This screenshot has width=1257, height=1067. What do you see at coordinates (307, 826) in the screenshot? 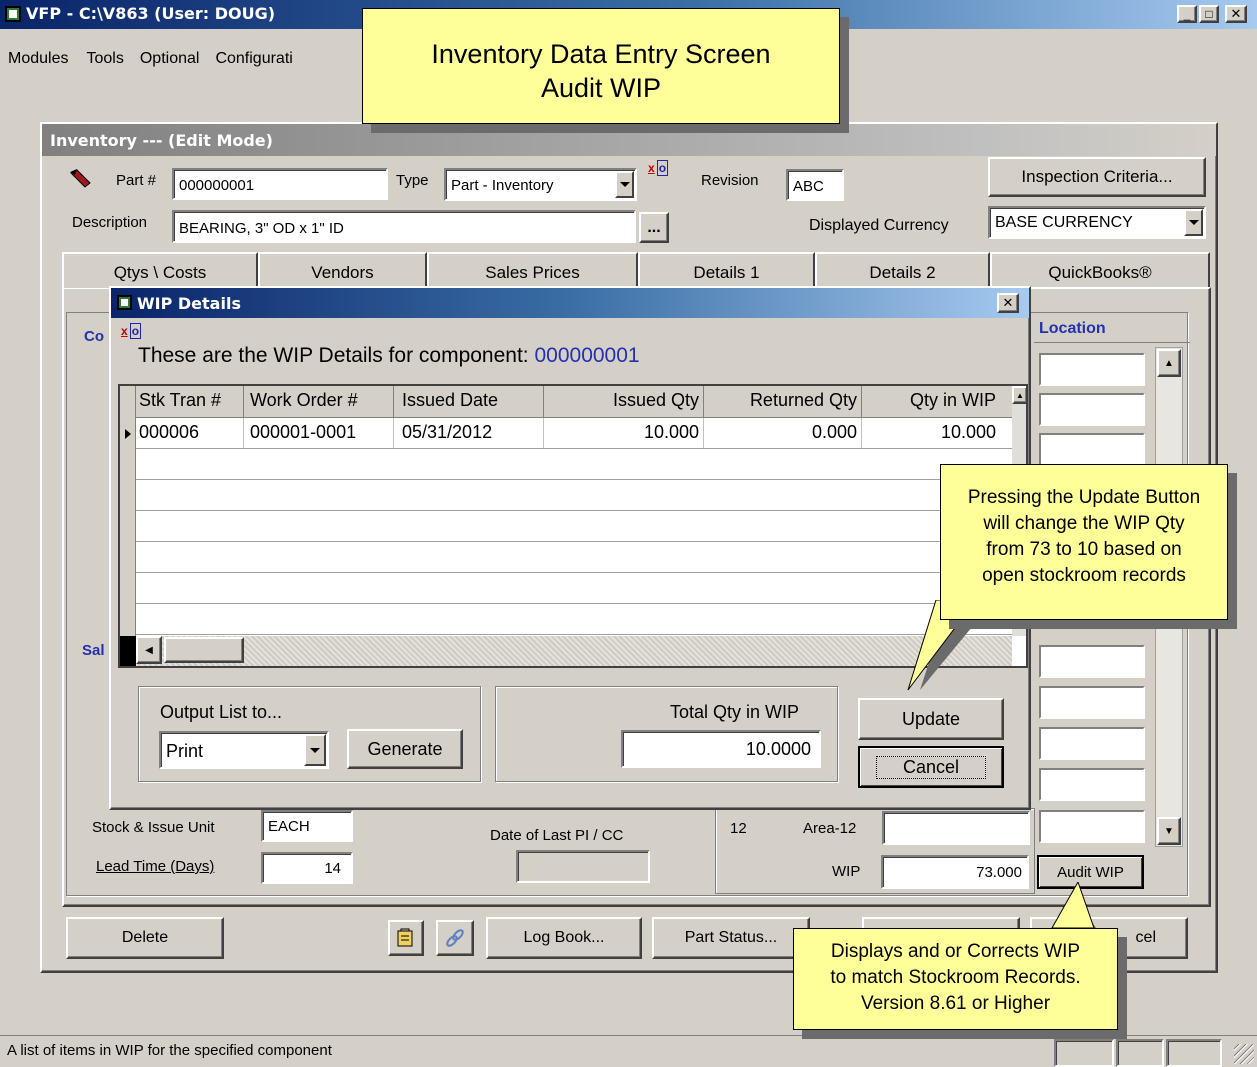
I see `stock-unit-field: EACH` at bounding box center [307, 826].